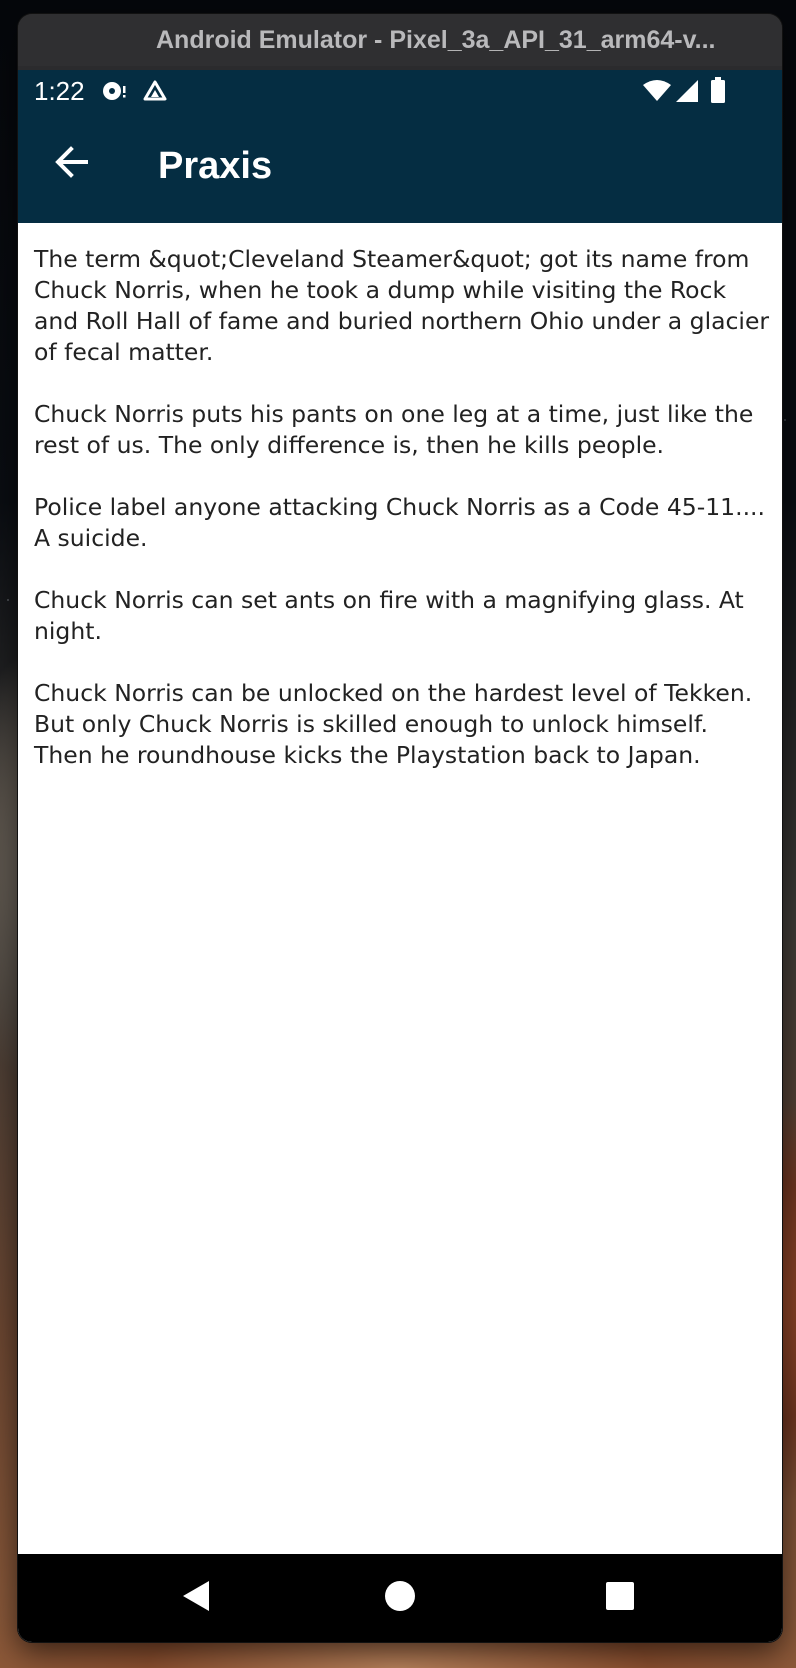 This screenshot has height=1668, width=796. Describe the element at coordinates (400, 166) in the screenshot. I see `app-bar: Praxis` at that location.